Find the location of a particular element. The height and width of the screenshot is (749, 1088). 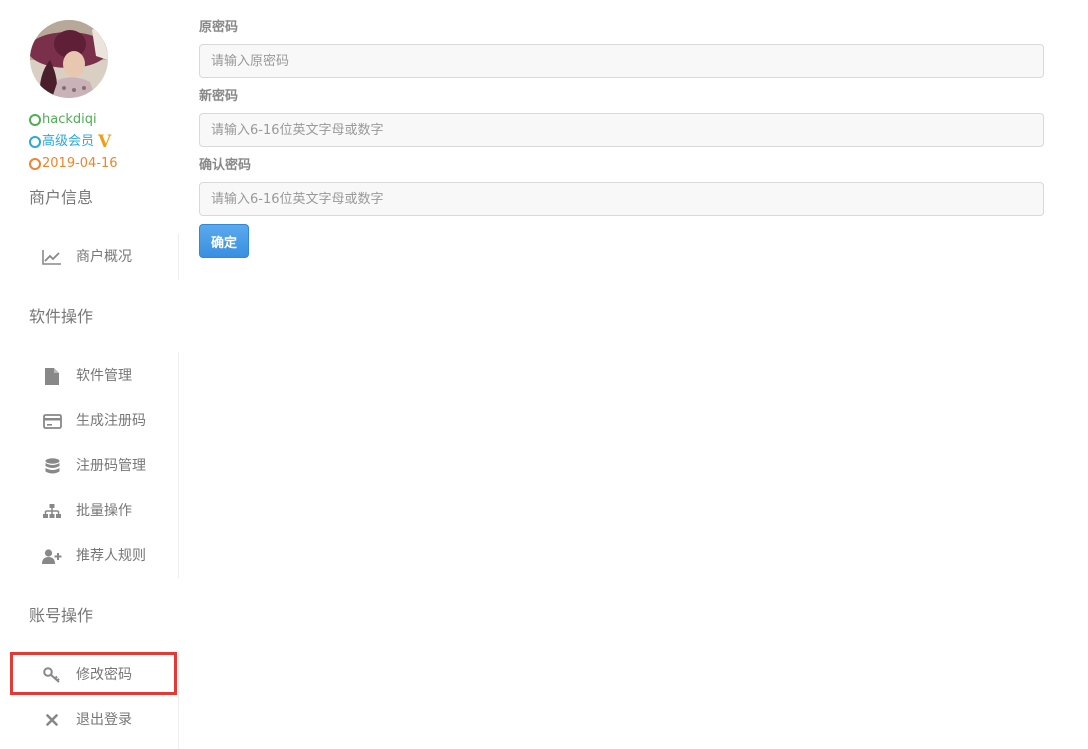

member-level-line: 高级会员 V is located at coordinates (70, 142).